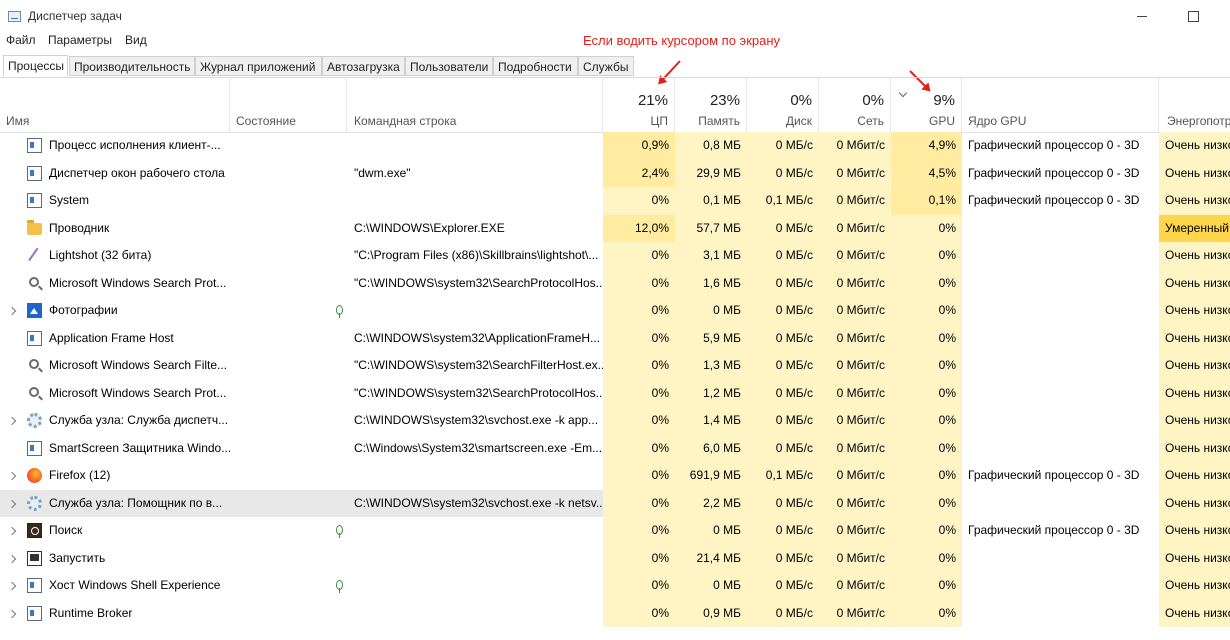 The height and width of the screenshot is (640, 1230). What do you see at coordinates (475, 146) in the screenshot?
I see `command-line-cell` at bounding box center [475, 146].